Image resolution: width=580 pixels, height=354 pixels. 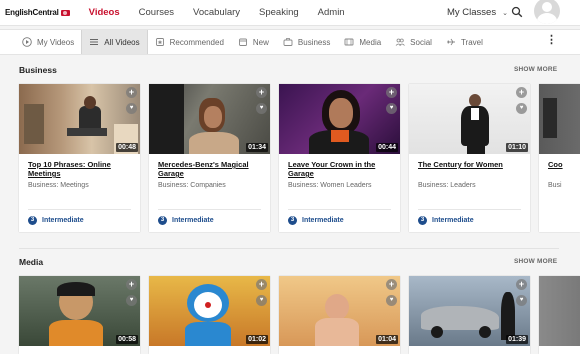 I want to click on video-thumbnail: + ♥ 01:34, so click(x=209, y=119).